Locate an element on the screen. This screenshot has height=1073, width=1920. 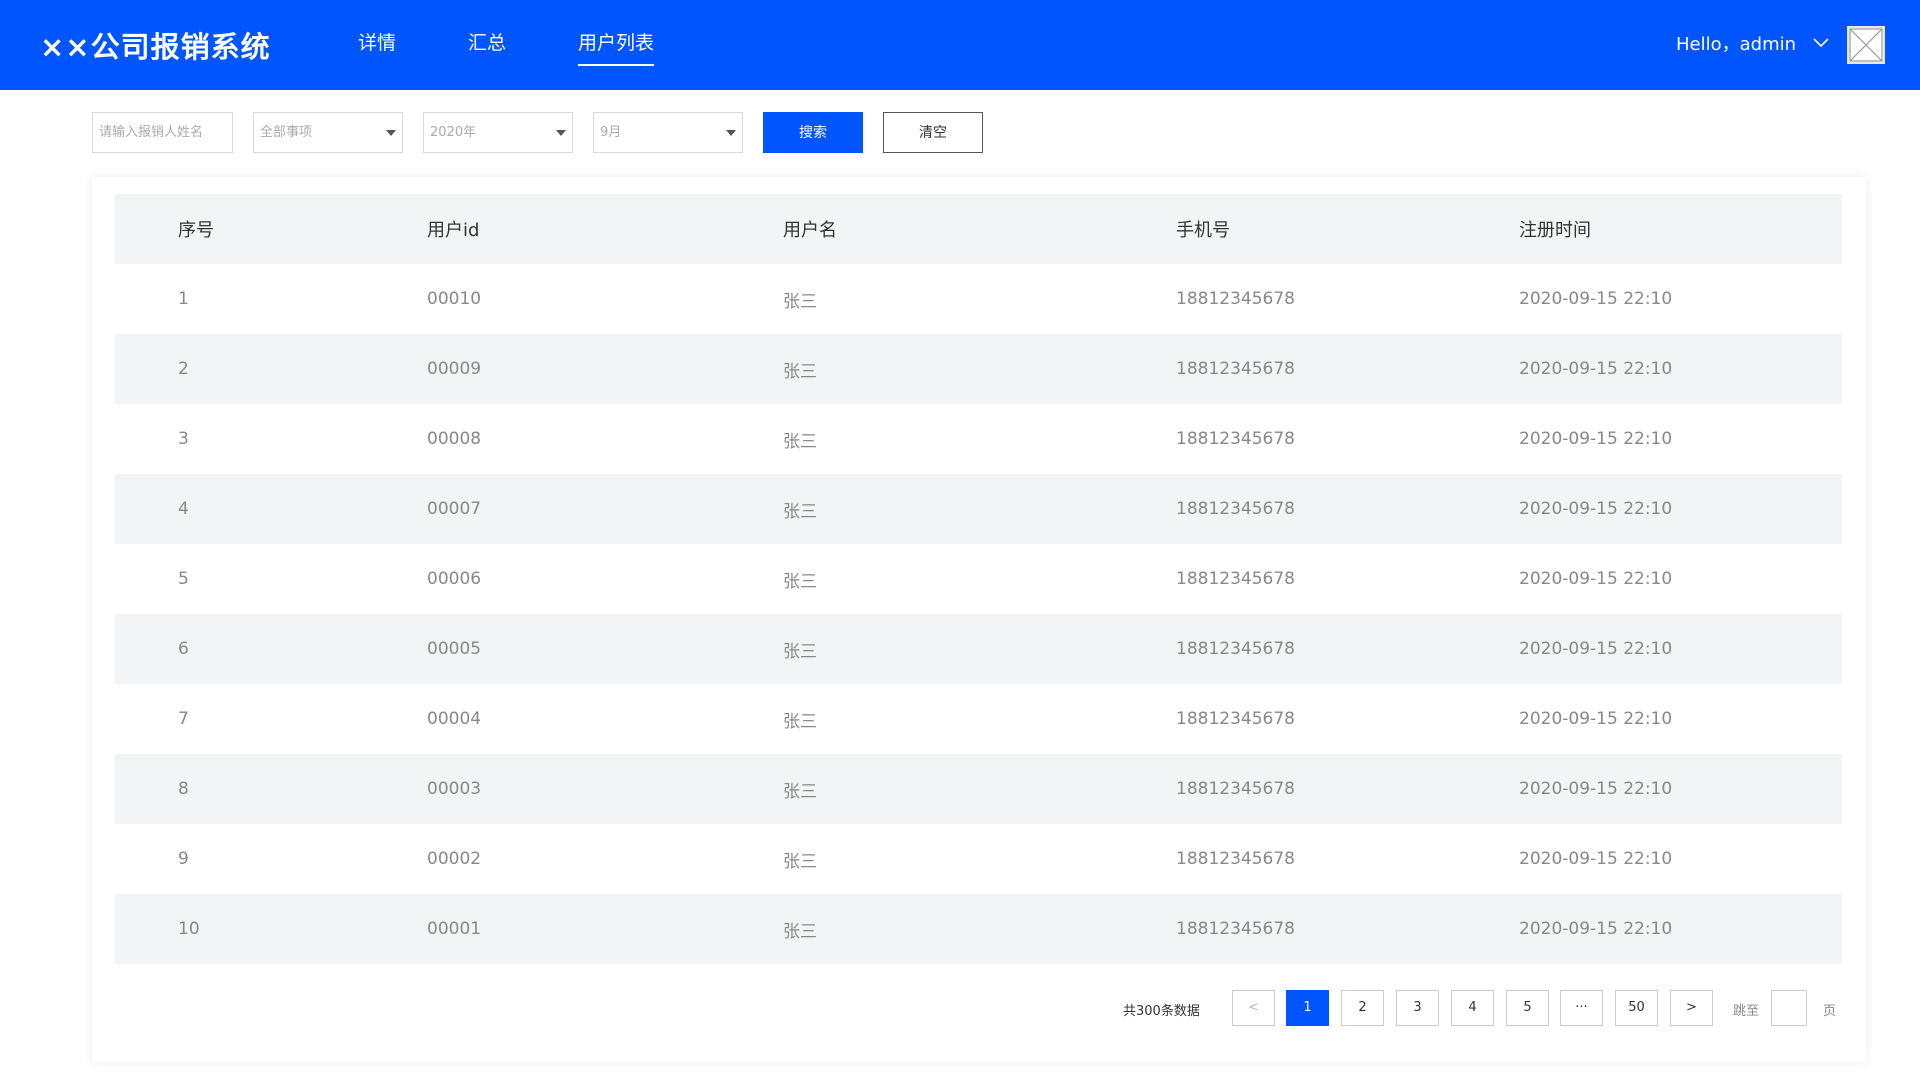
nav-item-details: 详情 is located at coordinates (377, 45).